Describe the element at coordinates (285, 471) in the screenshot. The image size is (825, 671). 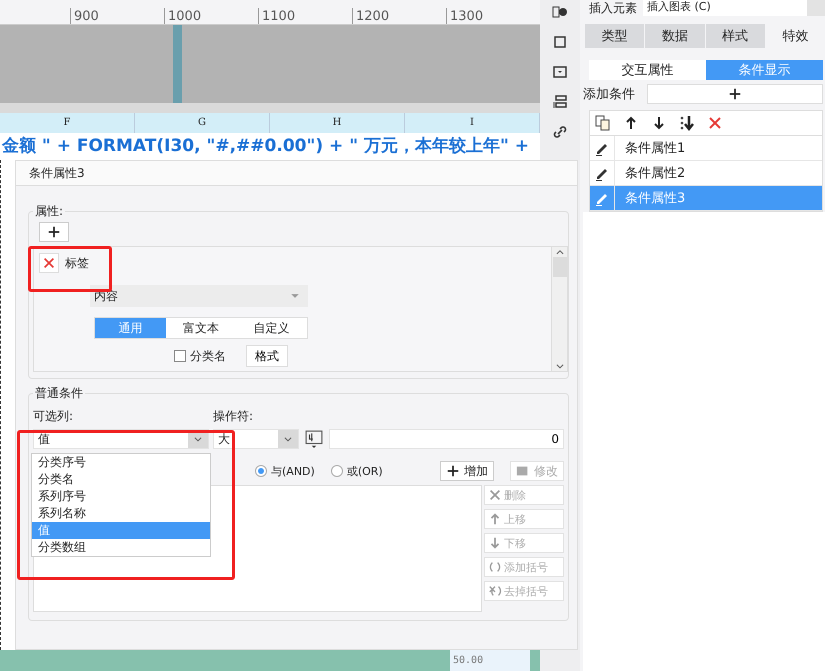
I see `logic-radio: 与(AND)` at that location.